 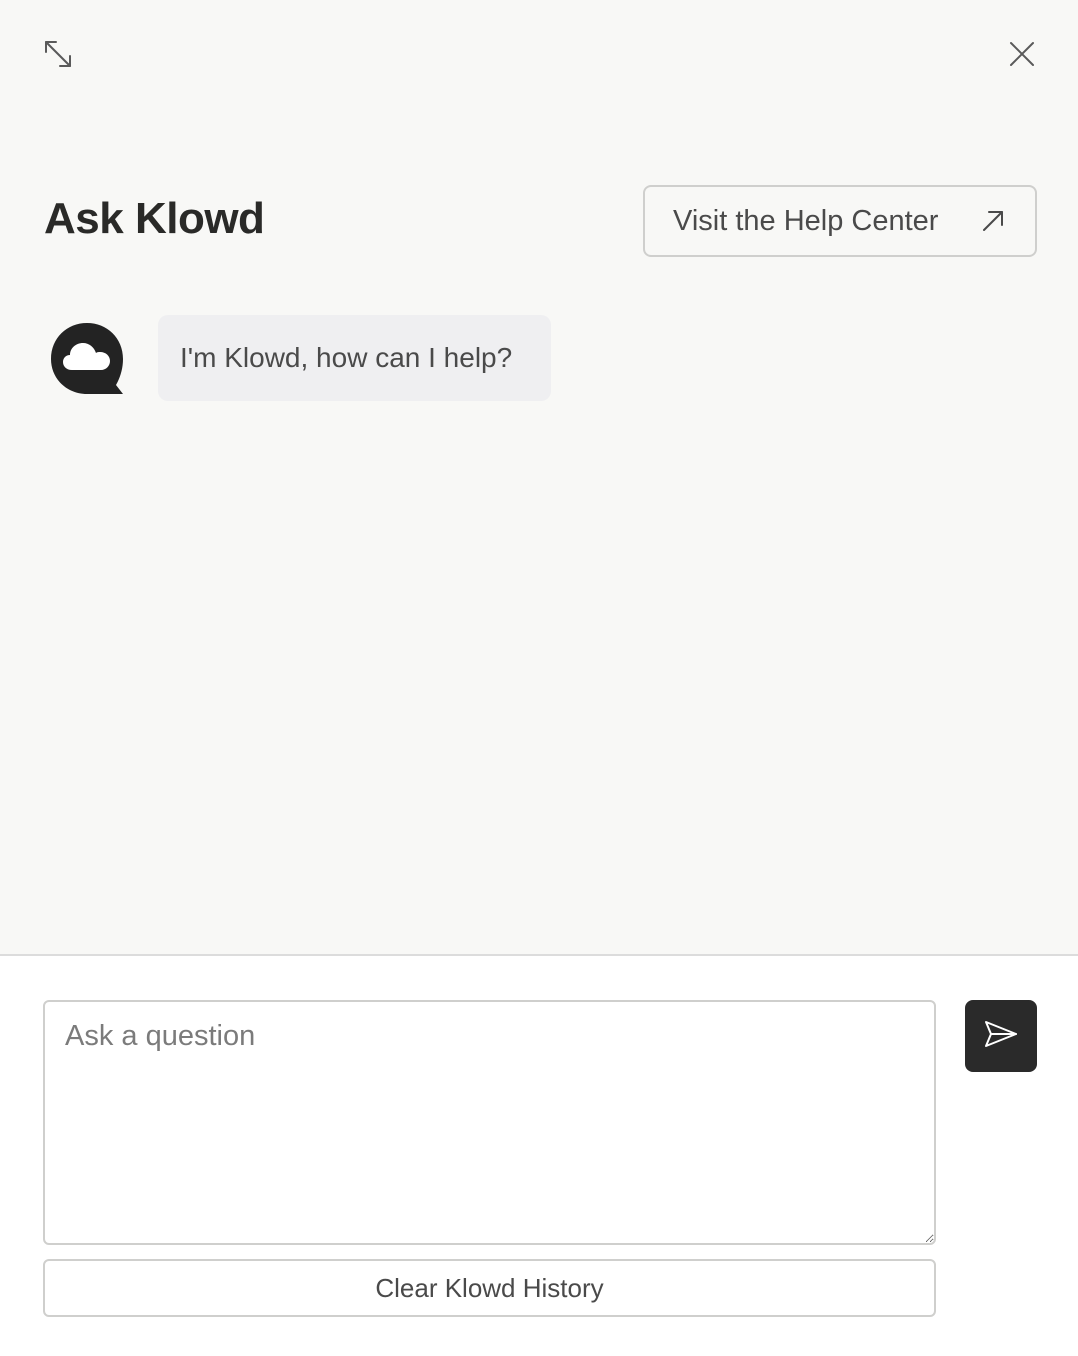 I want to click on expand-button, so click(x=58, y=56).